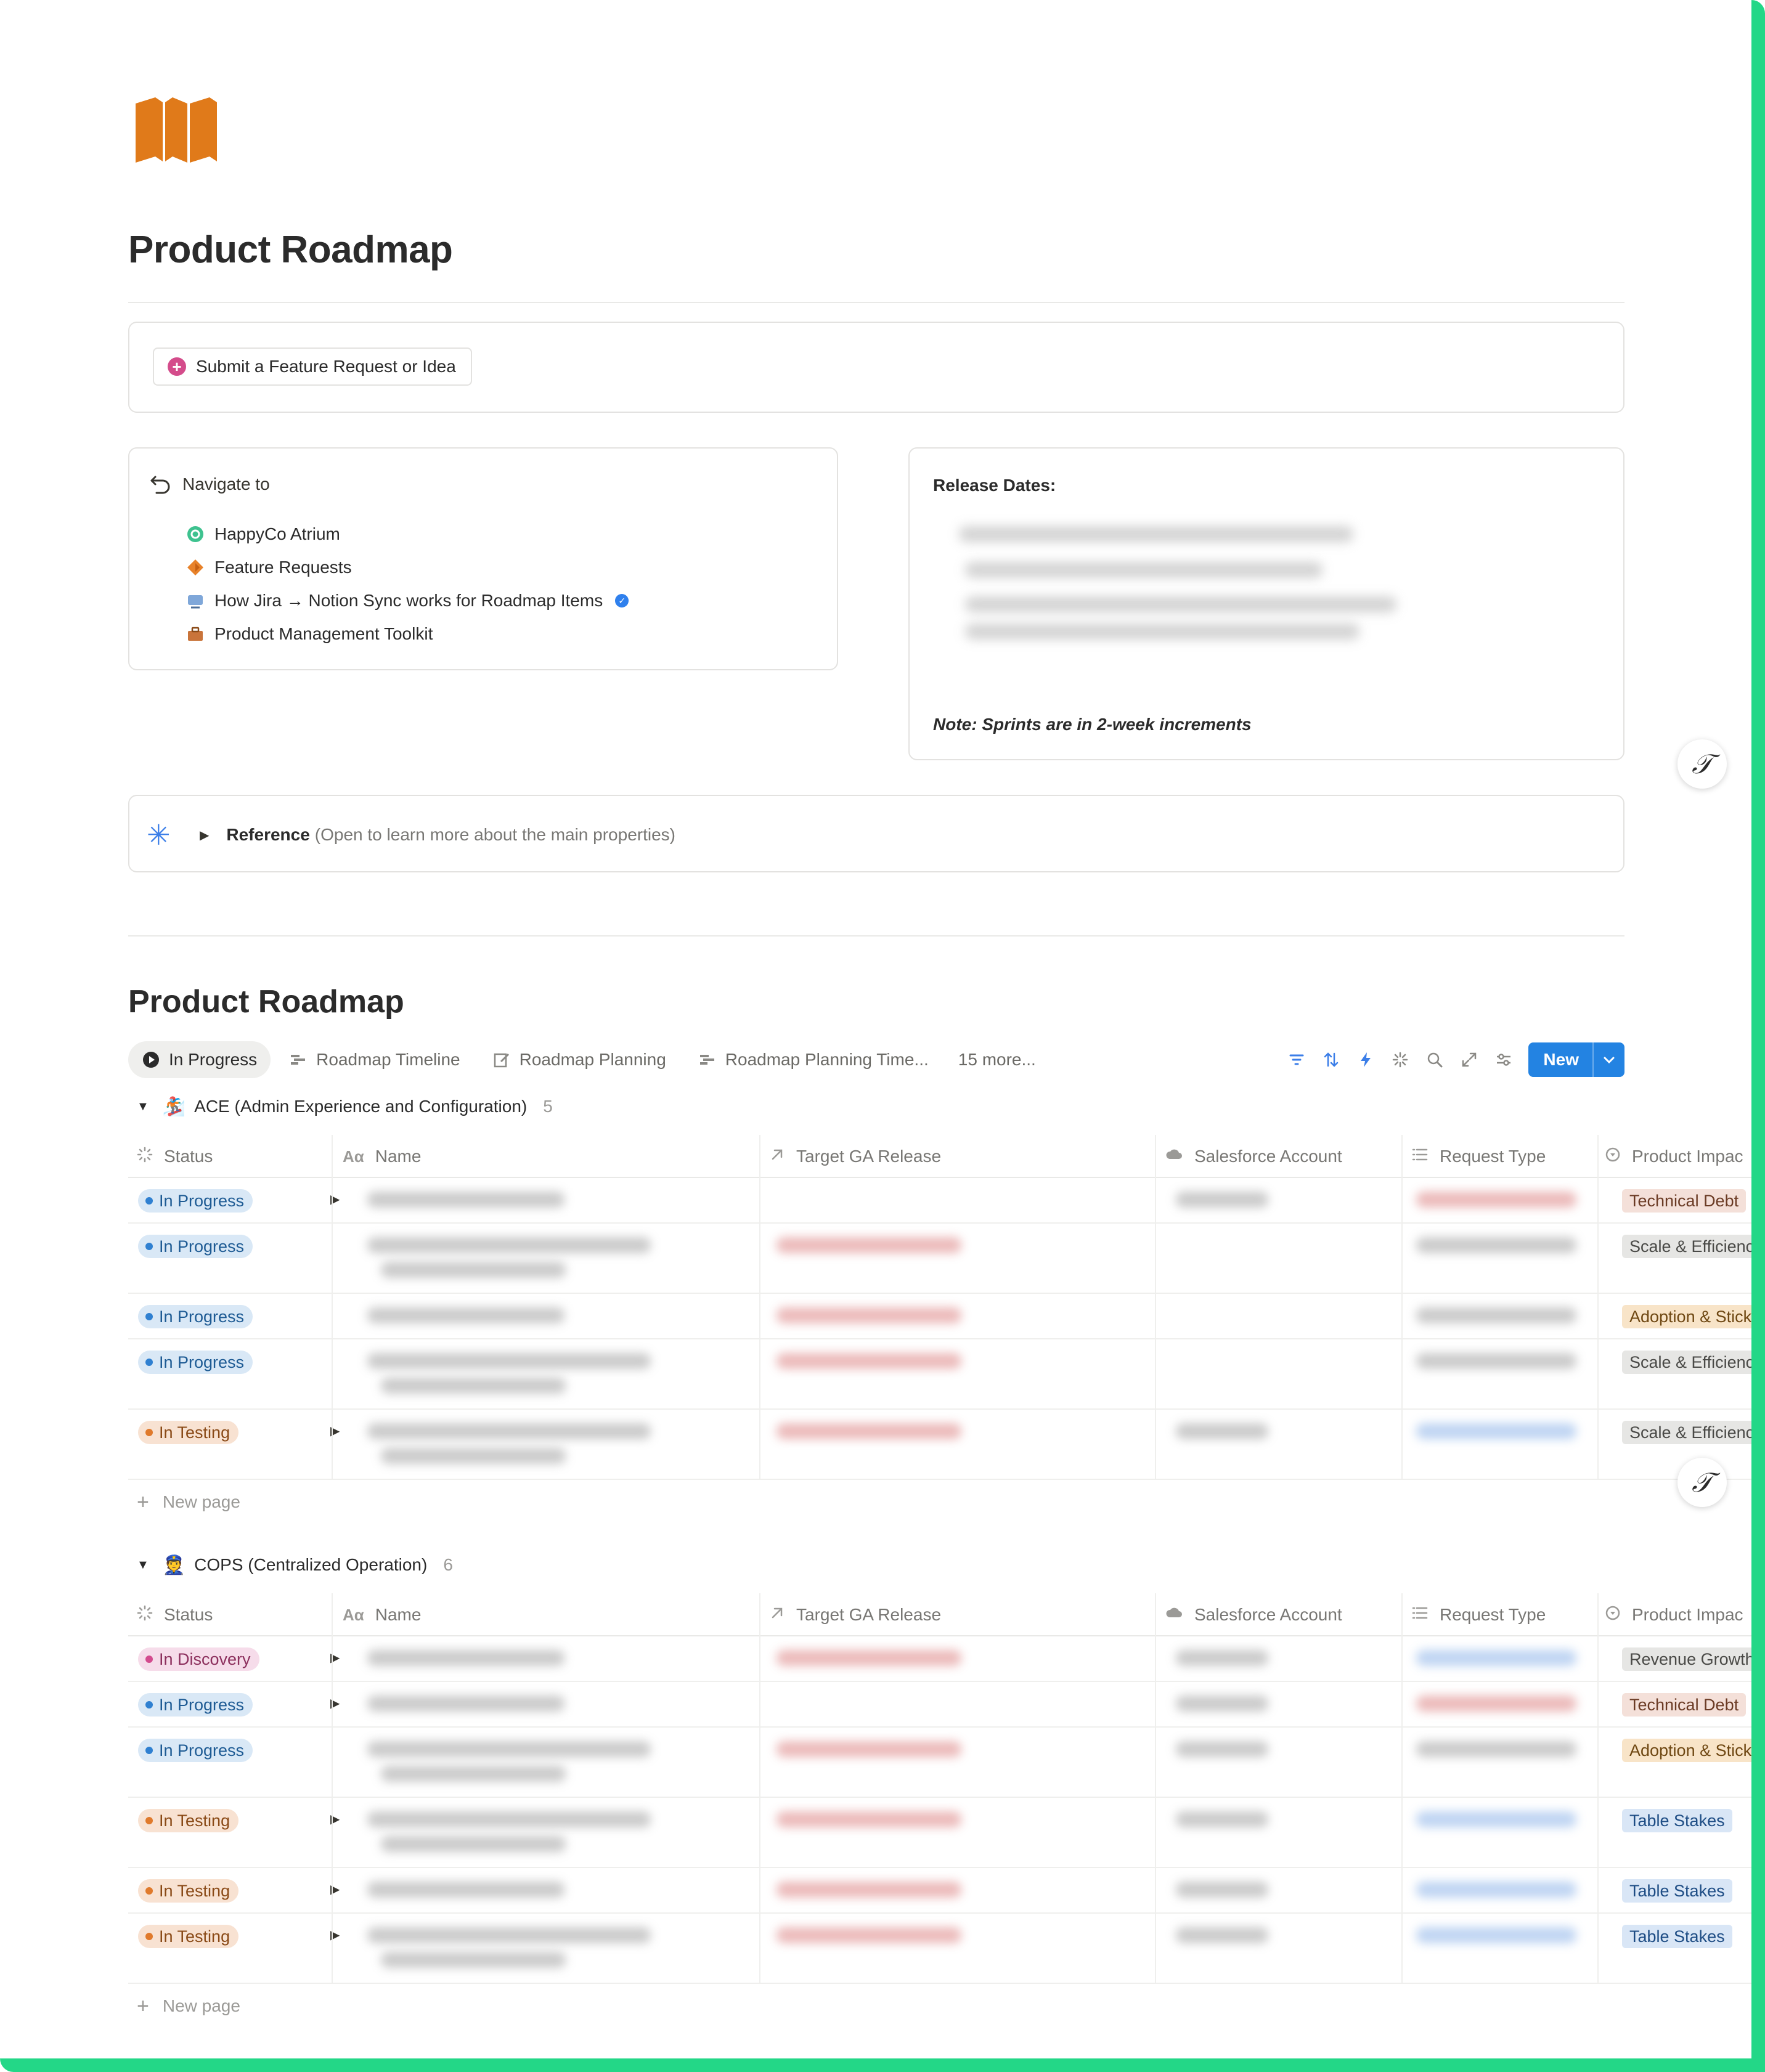 The width and height of the screenshot is (1765, 2072). Describe the element at coordinates (1435, 1059) in the screenshot. I see `search-icon` at that location.